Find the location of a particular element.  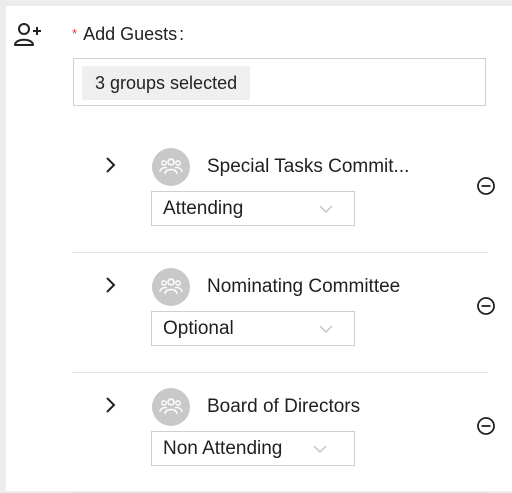

add-guests-label: * Add Guests: is located at coordinates (128, 35).